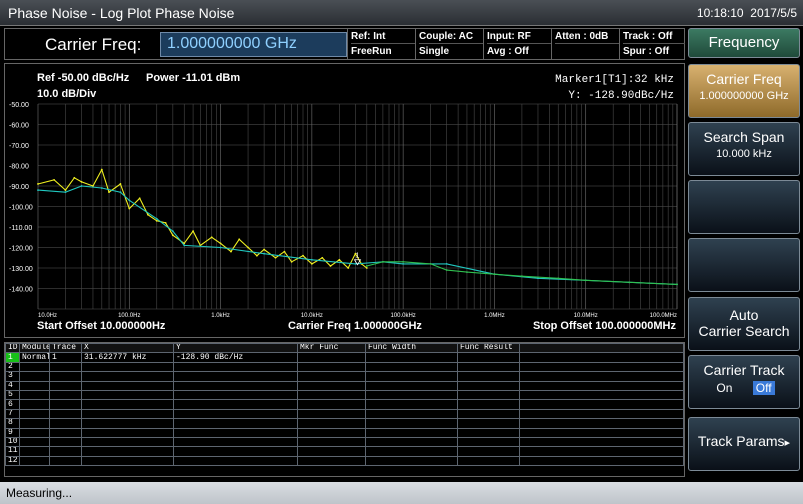  Describe the element at coordinates (12, 423) in the screenshot. I see `table-row-id: 8` at that location.